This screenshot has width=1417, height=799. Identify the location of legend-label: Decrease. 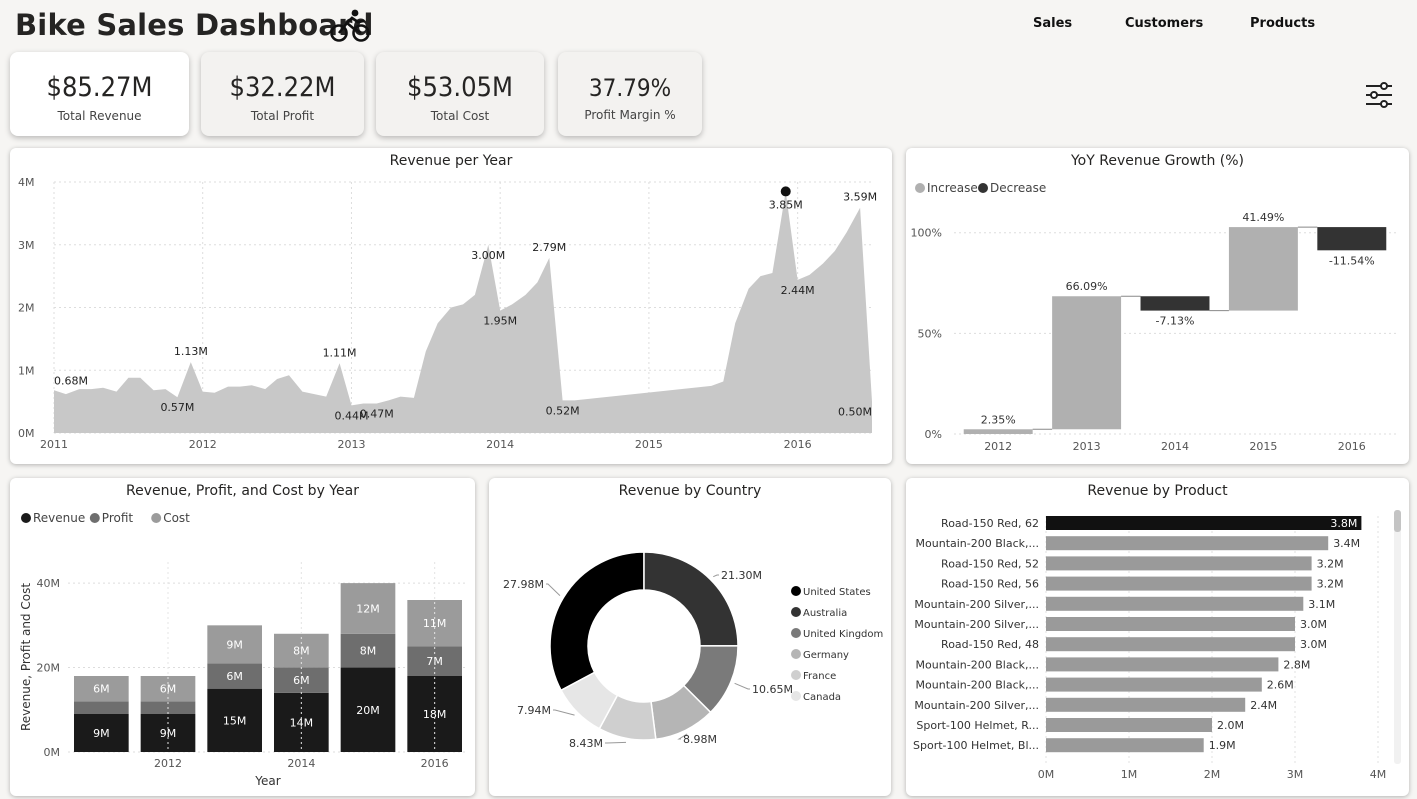
(1018, 188).